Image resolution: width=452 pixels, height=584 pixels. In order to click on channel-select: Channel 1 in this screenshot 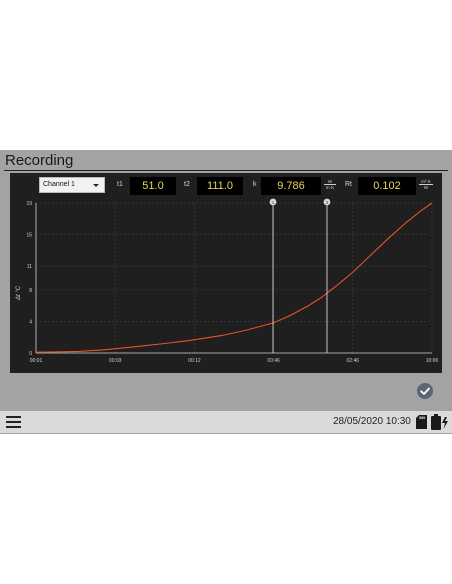, I will do `click(72, 185)`.